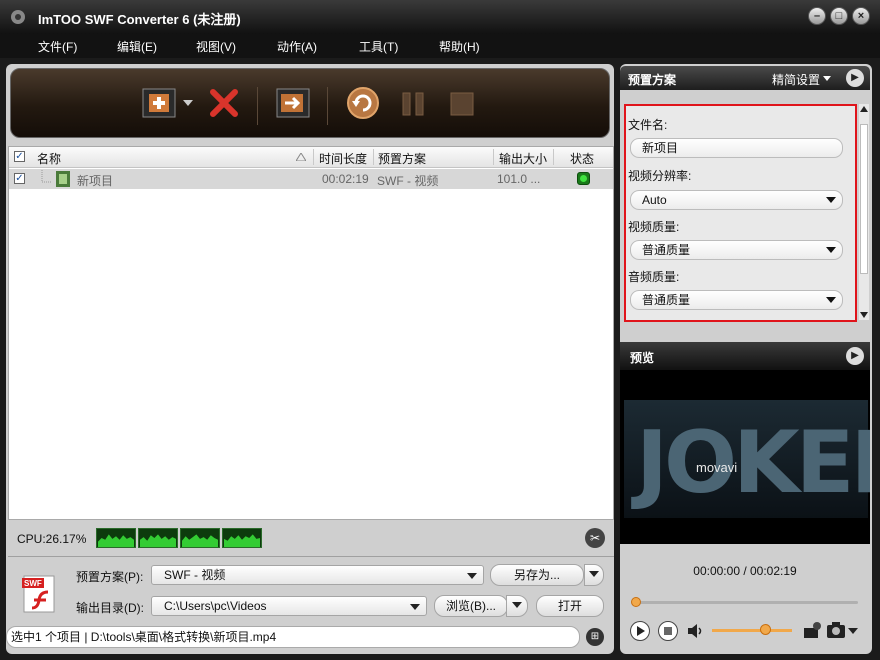 The height and width of the screenshot is (660, 880). I want to click on menu-bar: 文件(F) 编辑(E) 视图(V) 动作(A) 工具(T) 帮助(H), so click(440, 46).